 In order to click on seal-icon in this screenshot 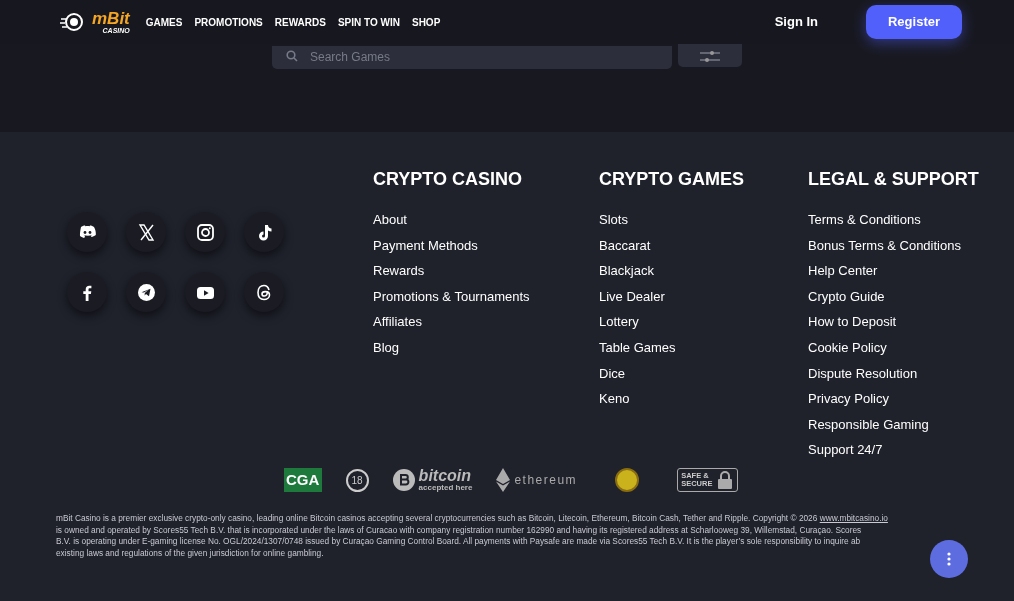, I will do `click(627, 480)`.